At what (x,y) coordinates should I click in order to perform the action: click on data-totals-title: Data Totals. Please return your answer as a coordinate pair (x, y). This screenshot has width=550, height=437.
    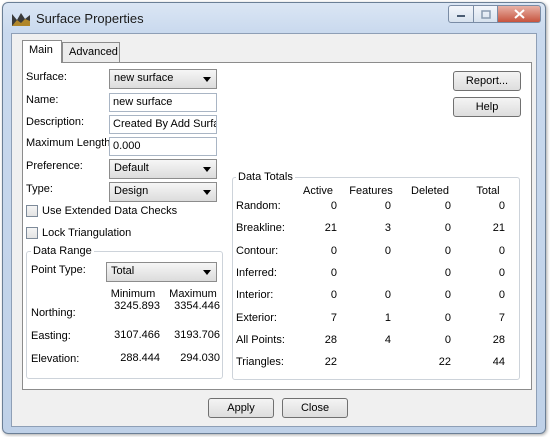
    Looking at the image, I should click on (265, 177).